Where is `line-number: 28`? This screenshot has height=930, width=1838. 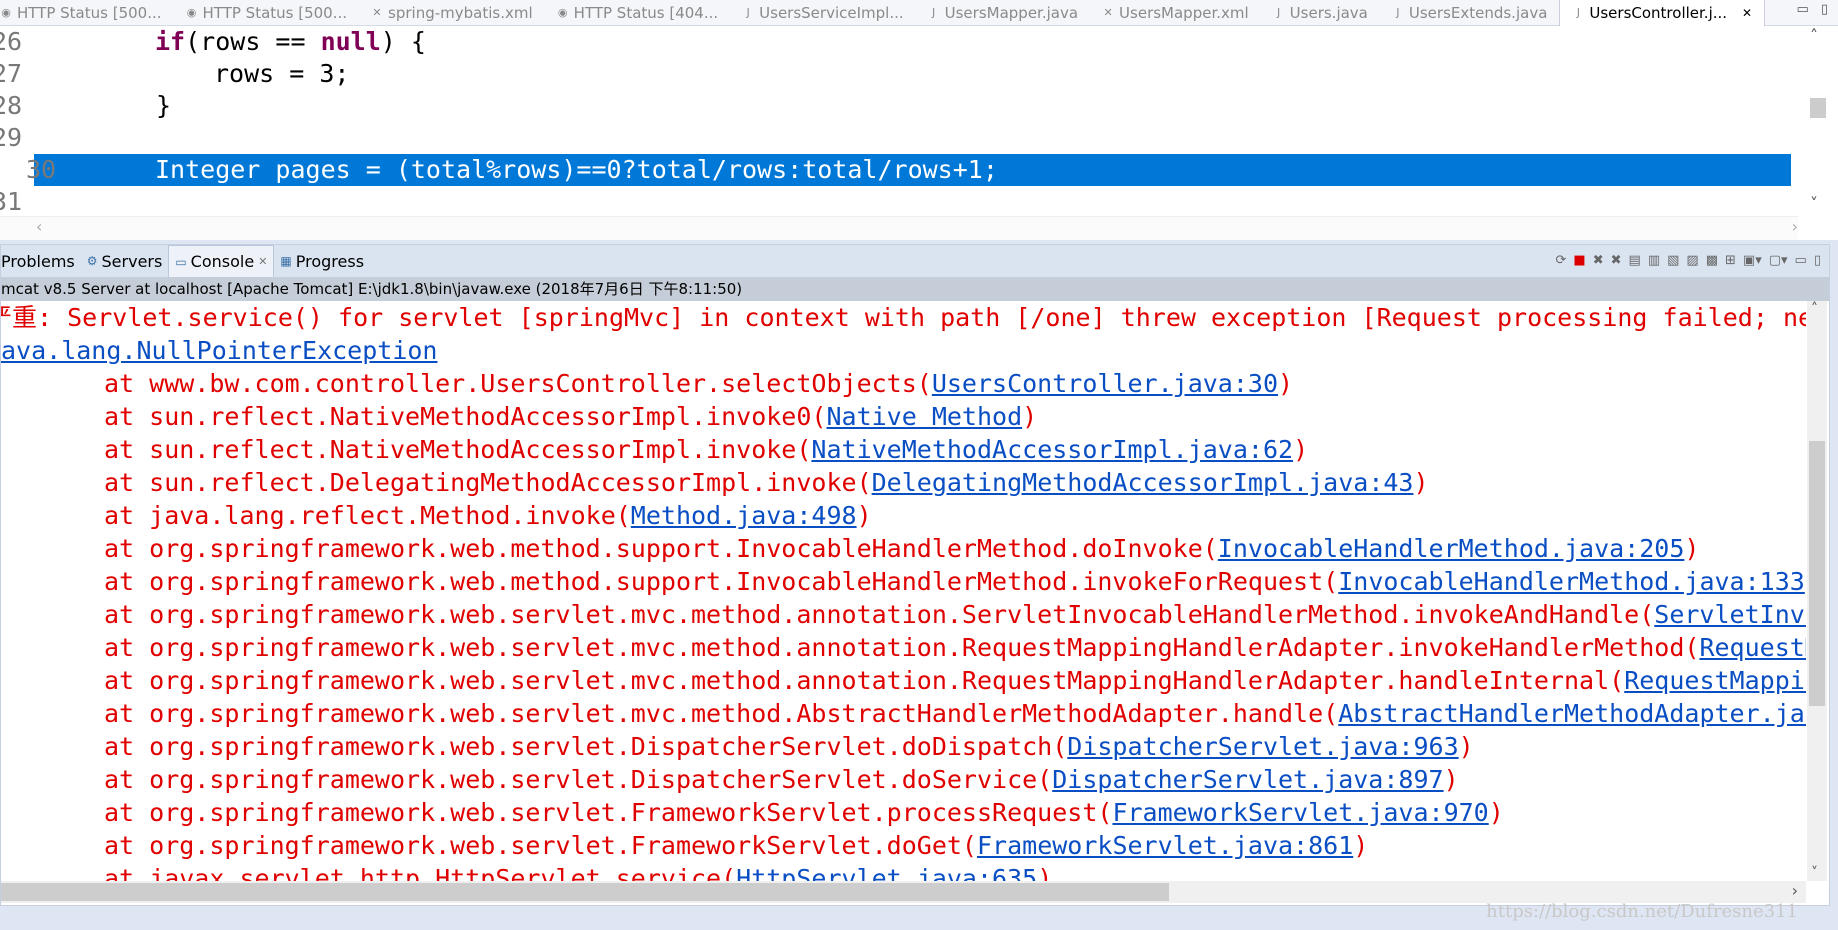 line-number: 28 is located at coordinates (11, 105).